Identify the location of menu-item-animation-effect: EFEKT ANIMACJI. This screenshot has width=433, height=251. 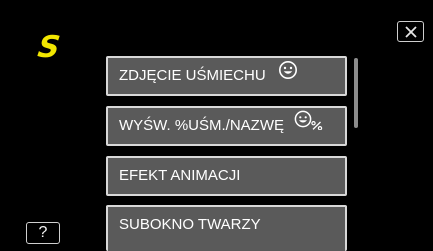
(226, 176).